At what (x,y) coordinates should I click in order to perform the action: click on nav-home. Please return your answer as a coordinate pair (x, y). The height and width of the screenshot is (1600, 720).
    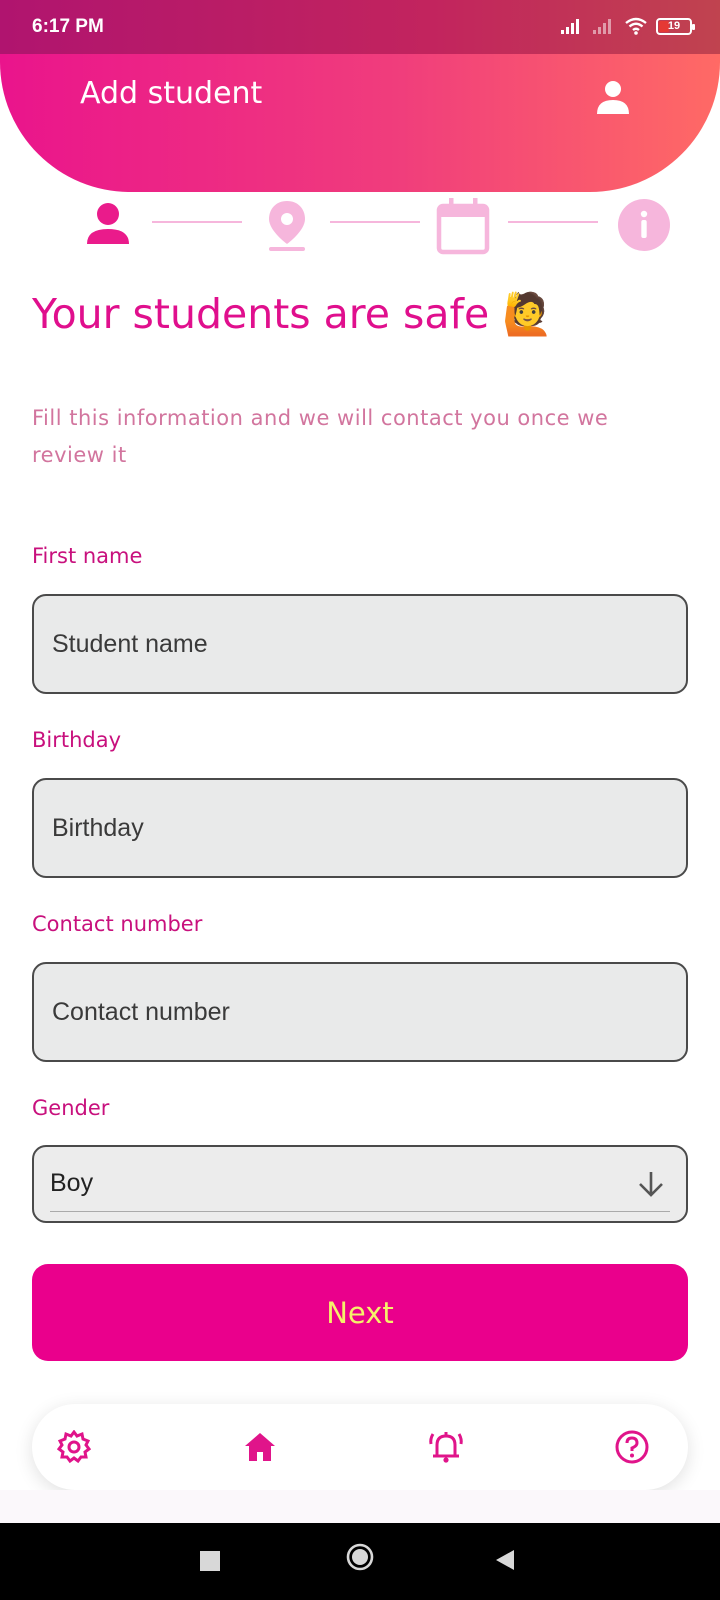
    Looking at the image, I should click on (260, 1447).